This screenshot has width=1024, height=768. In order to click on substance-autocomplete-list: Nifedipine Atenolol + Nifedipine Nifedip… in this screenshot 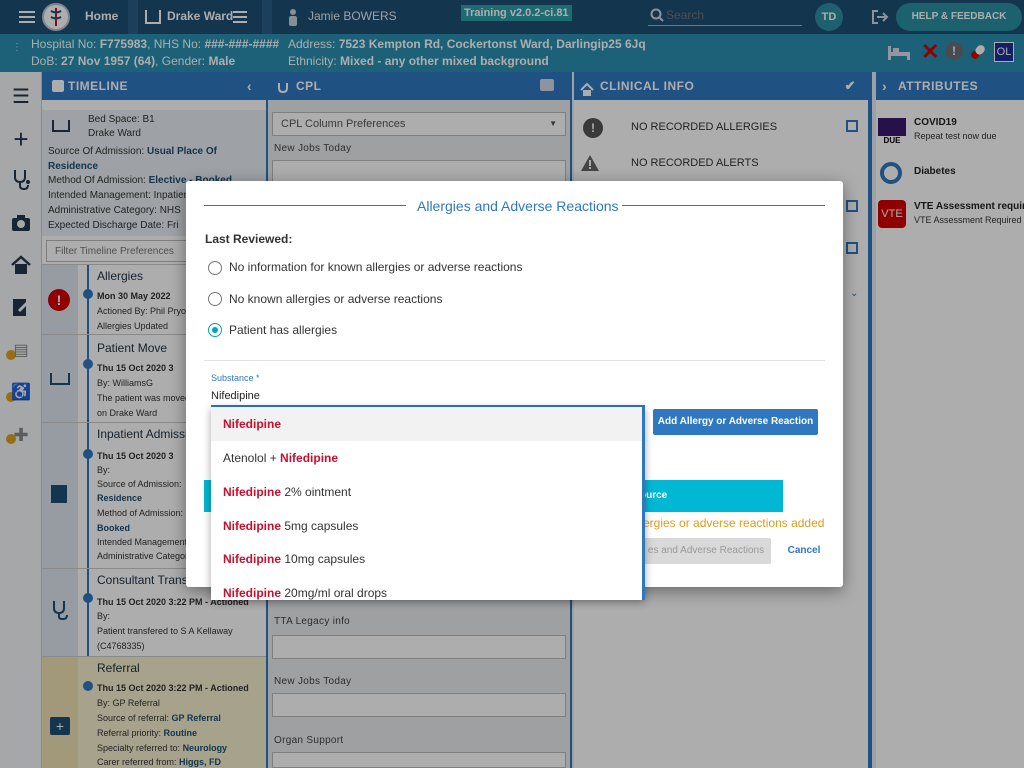, I will do `click(428, 503)`.